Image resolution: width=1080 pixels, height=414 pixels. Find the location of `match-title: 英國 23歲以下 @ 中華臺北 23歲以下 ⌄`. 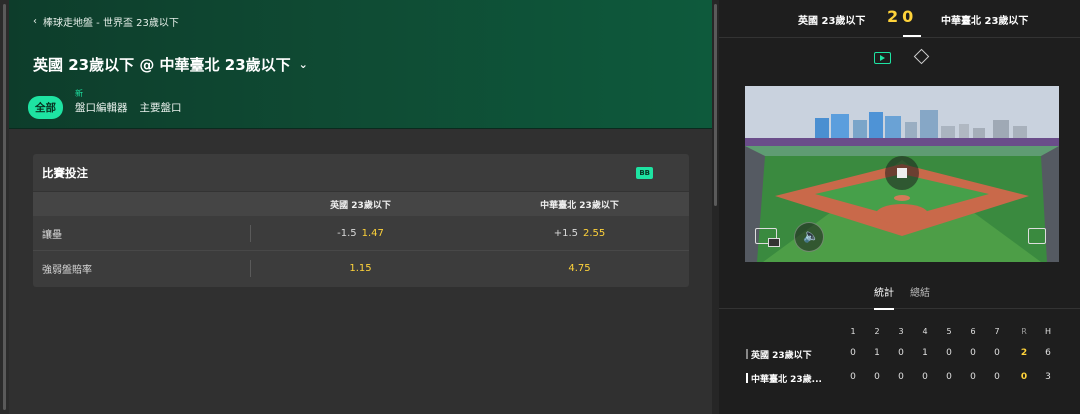

match-title: 英國 23歲以下 @ 中華臺北 23歲以下 ⌄ is located at coordinates (170, 64).